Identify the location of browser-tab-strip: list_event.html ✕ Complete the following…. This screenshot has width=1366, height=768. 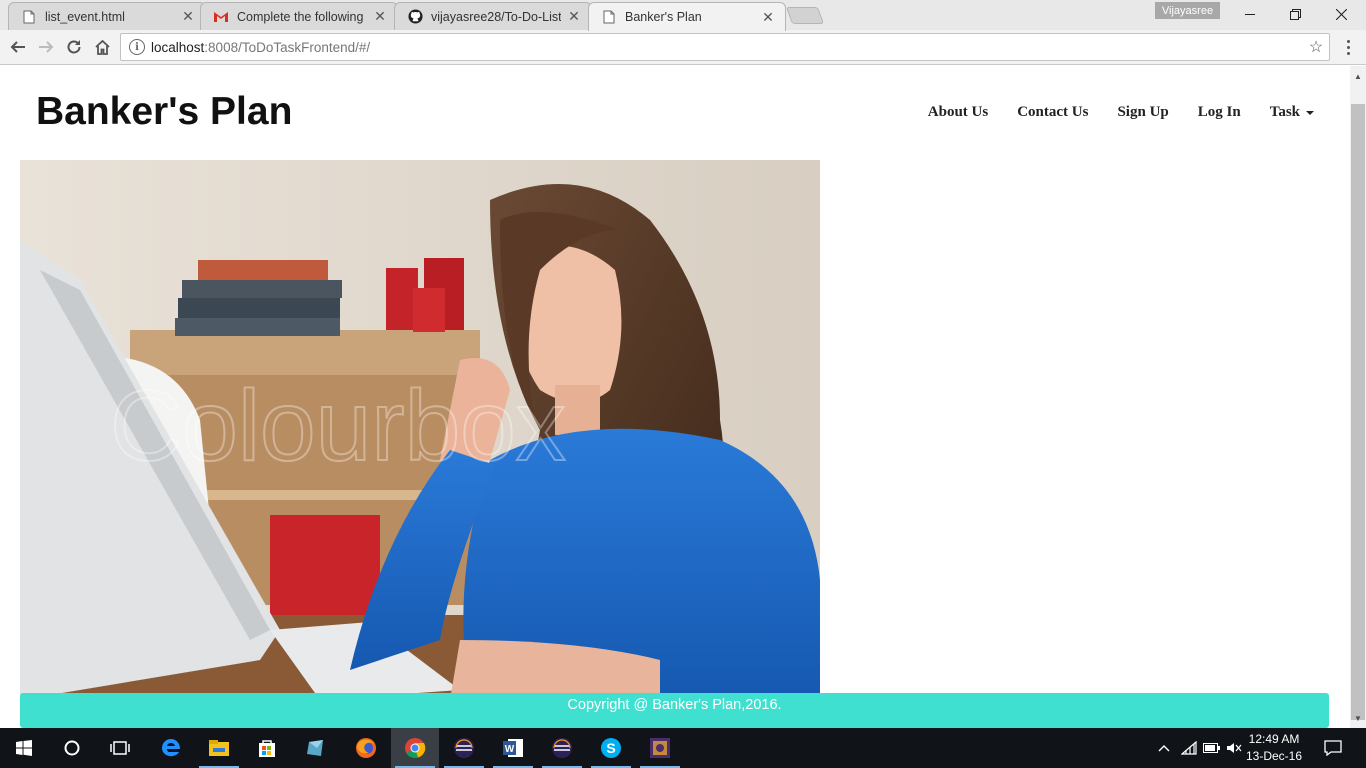
(683, 15).